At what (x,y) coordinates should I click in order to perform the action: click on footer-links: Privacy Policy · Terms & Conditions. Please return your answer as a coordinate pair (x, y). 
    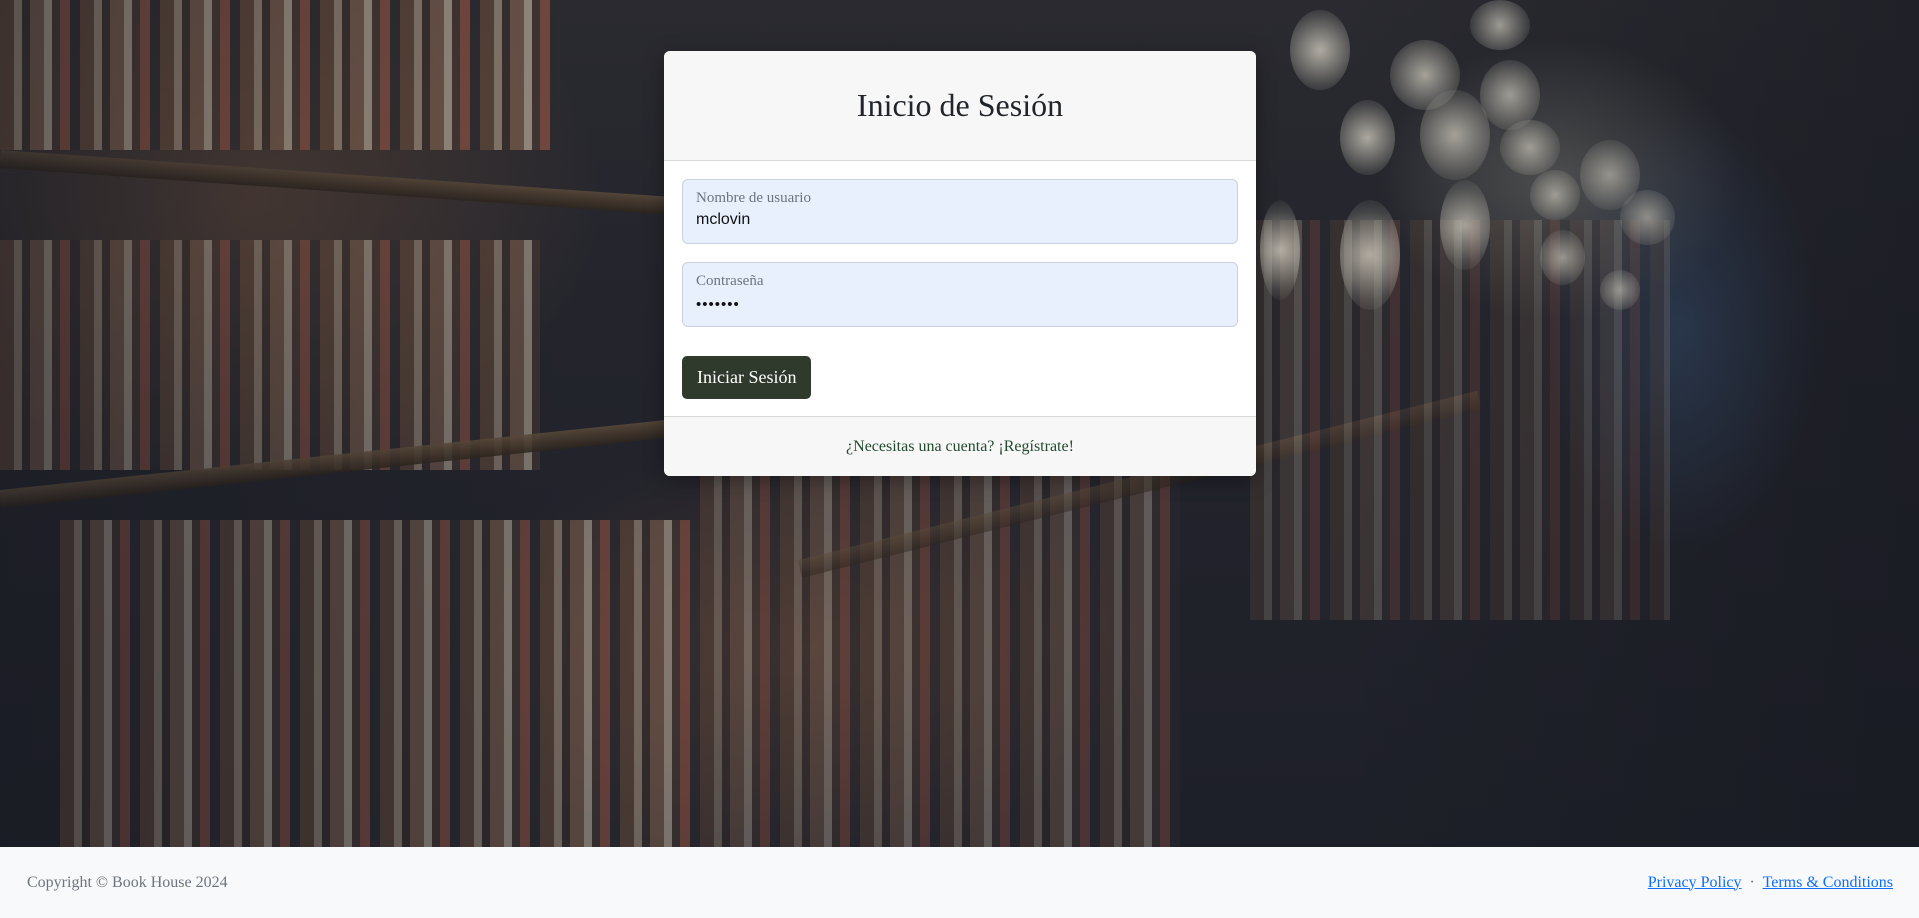
    Looking at the image, I should click on (1770, 883).